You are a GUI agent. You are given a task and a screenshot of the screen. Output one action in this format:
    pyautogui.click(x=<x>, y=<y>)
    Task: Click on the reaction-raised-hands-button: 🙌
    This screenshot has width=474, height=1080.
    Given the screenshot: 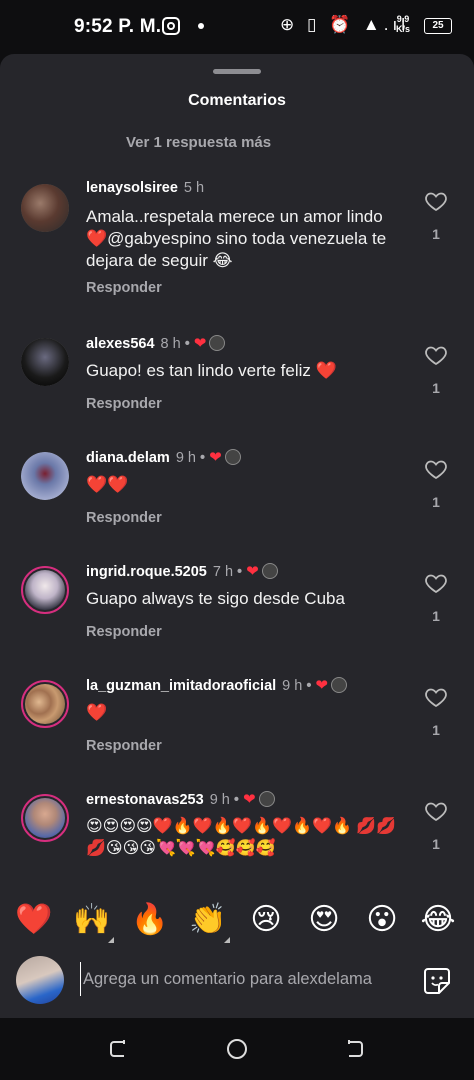 What is the action you would take?
    pyautogui.click(x=93, y=921)
    